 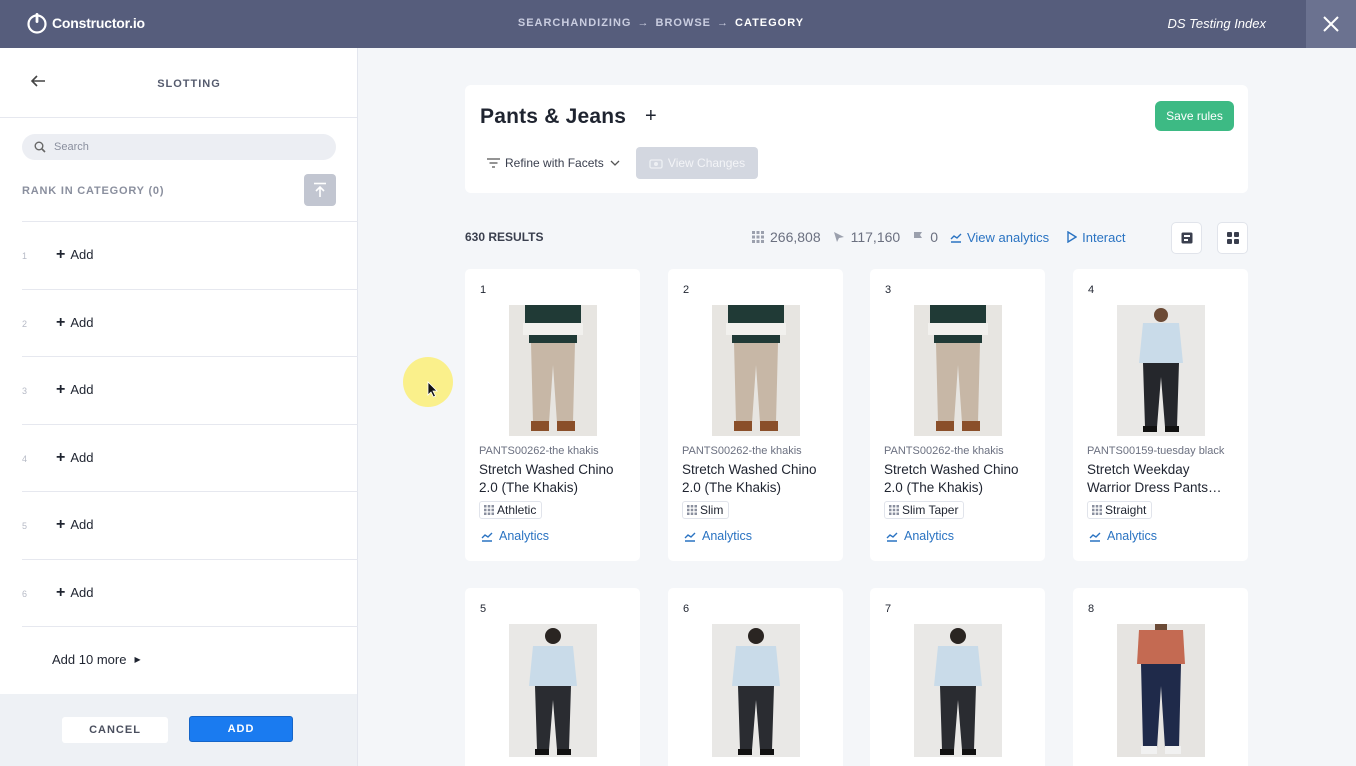 I want to click on breadcrumb-searchandizing: SEARCHANDIZING, so click(x=575, y=23).